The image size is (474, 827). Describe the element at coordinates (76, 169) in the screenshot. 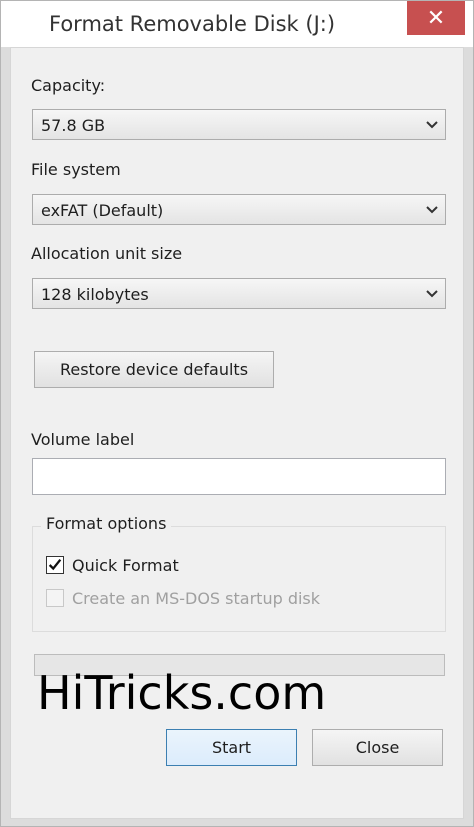

I see `file-system-label: File system` at that location.